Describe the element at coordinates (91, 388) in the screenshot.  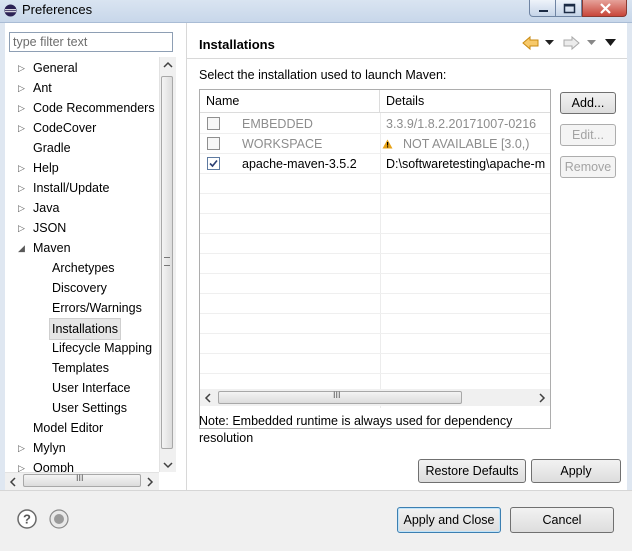
I see `tree-item-label: User Interface` at that location.